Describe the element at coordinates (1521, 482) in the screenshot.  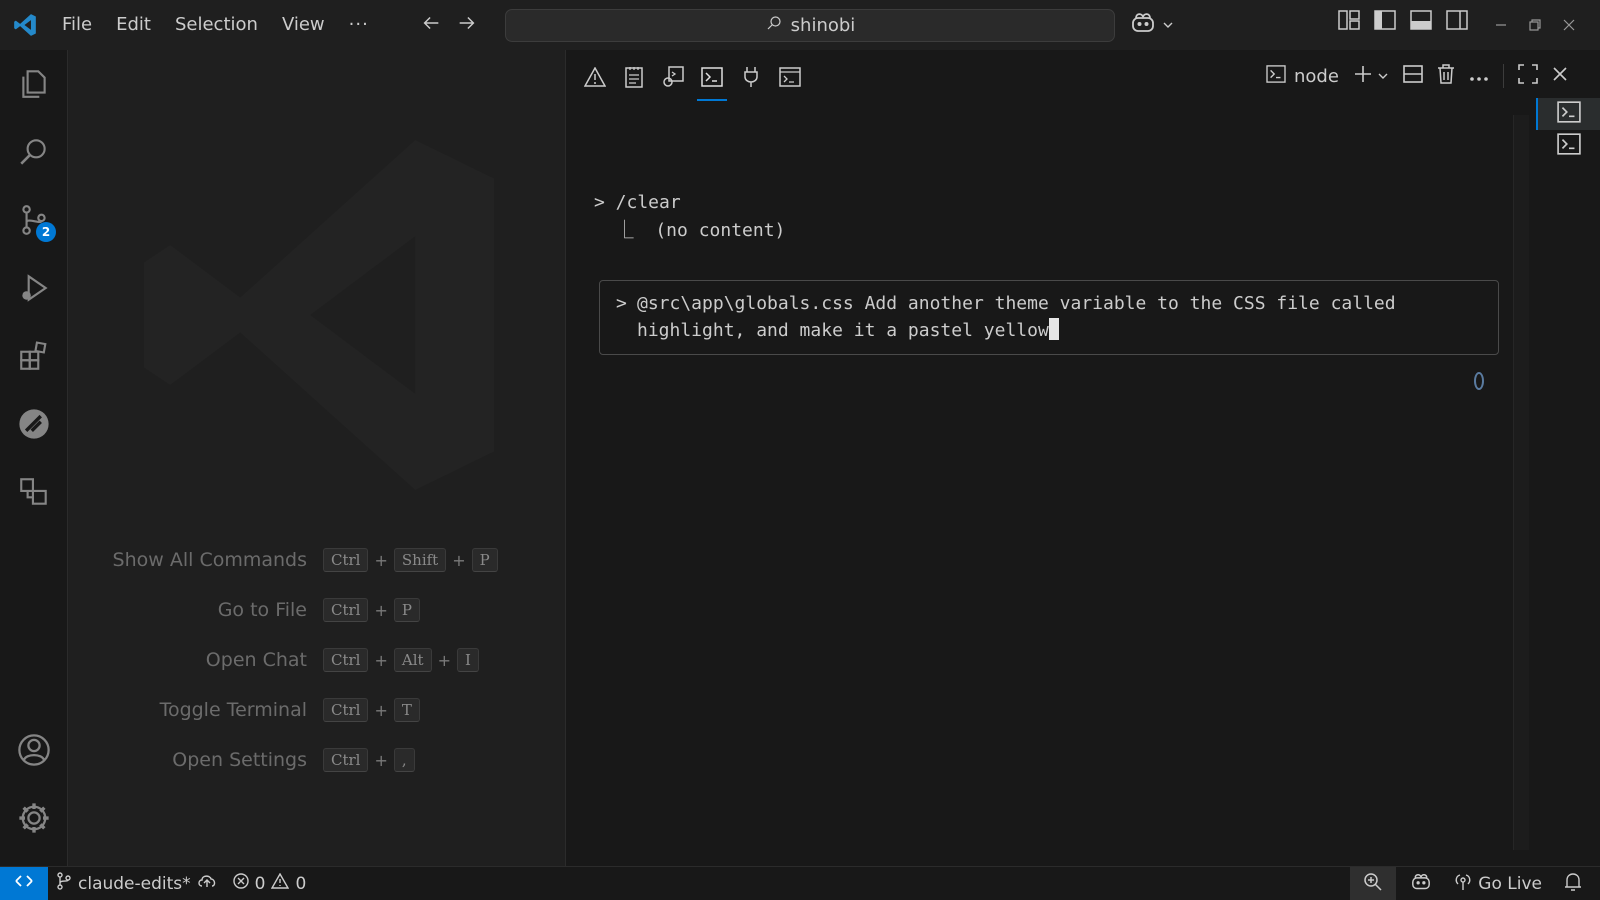
I see `terminal-scrollbar` at that location.